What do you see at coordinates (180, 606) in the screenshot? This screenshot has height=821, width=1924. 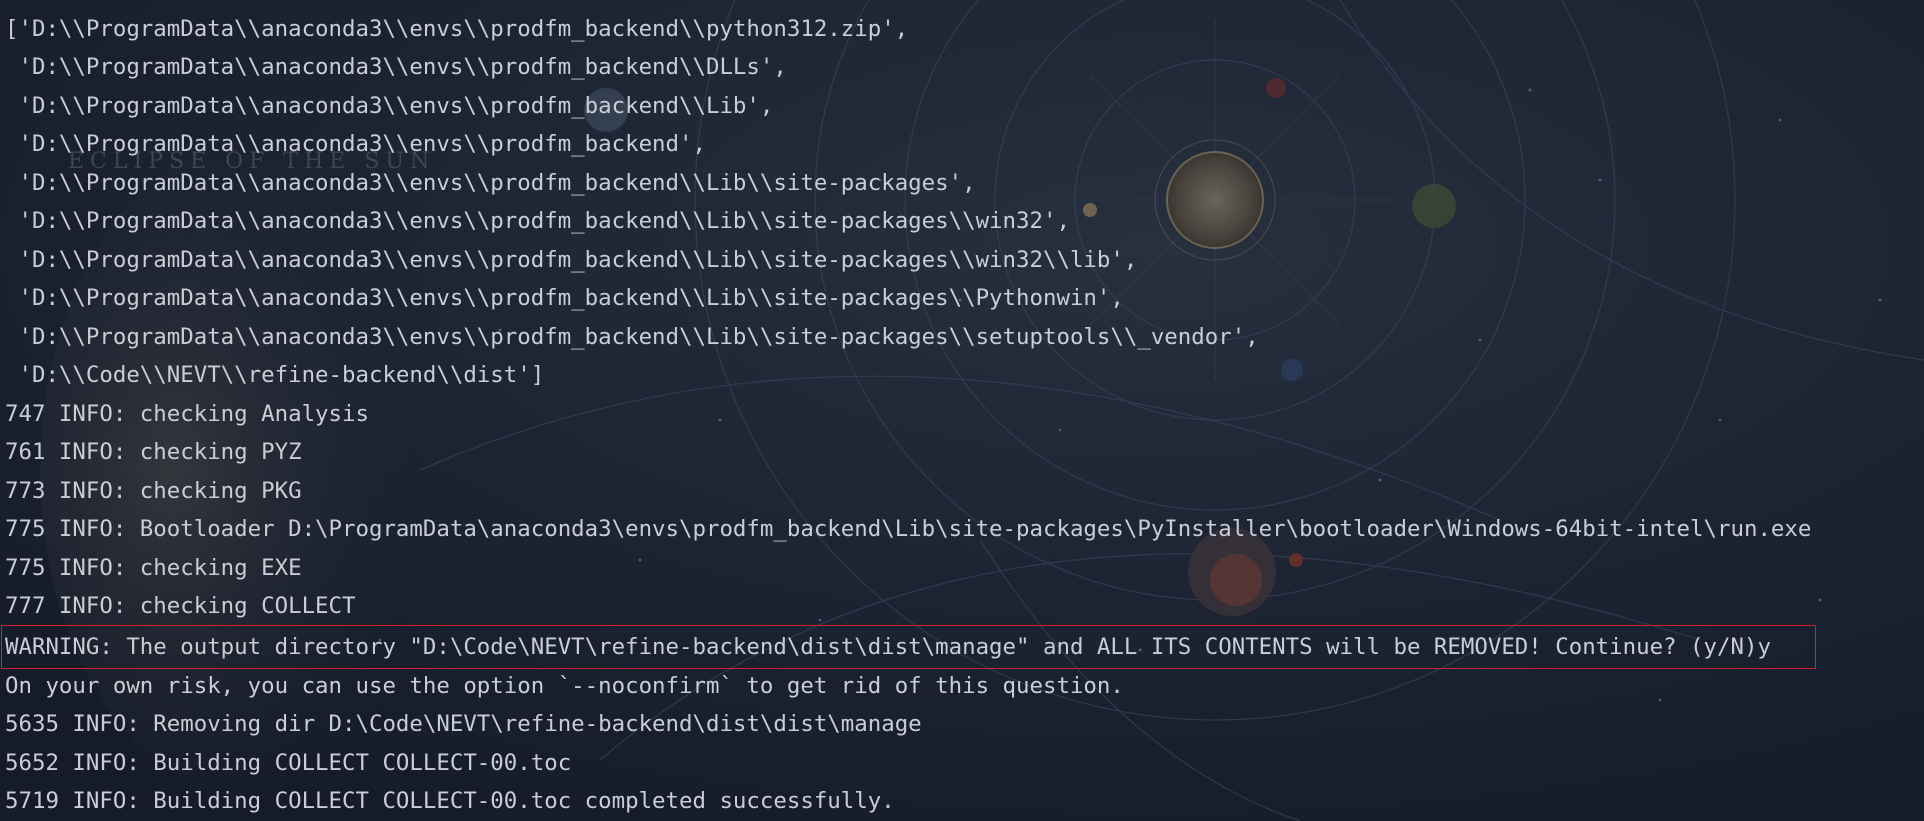 I see `terminal-line: 777 INFO: checking COLLECT` at bounding box center [180, 606].